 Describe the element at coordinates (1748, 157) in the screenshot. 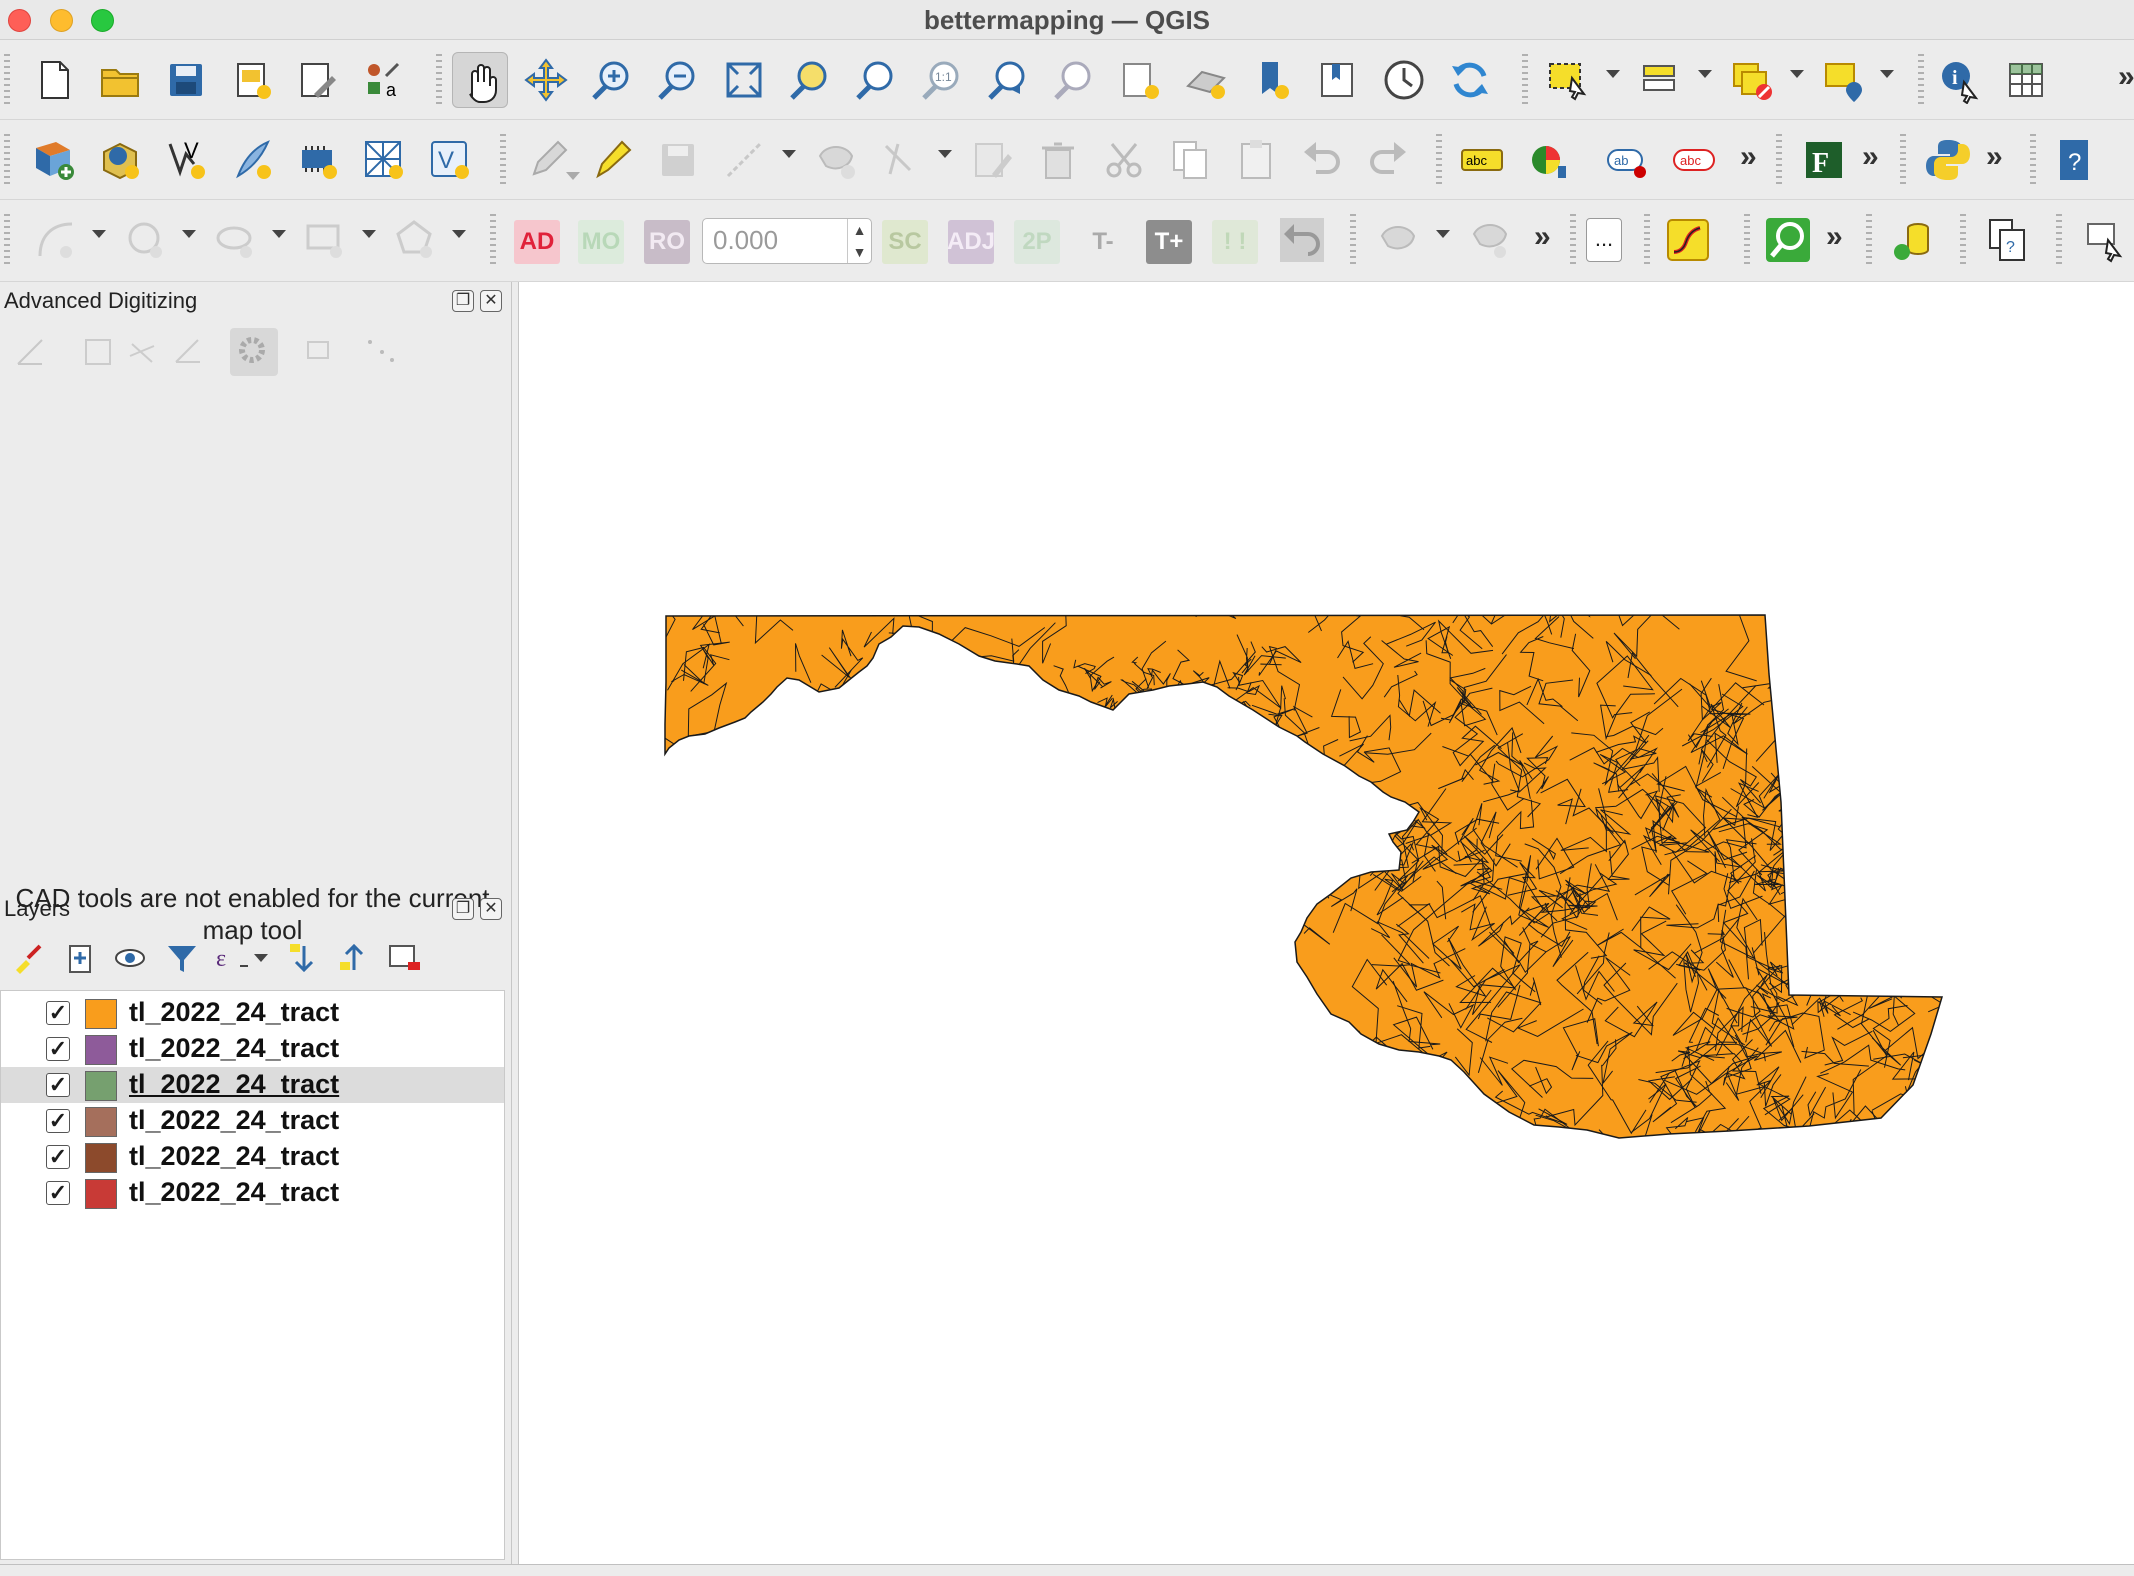

I see `labels-toolbar-overflow-icon: »` at that location.